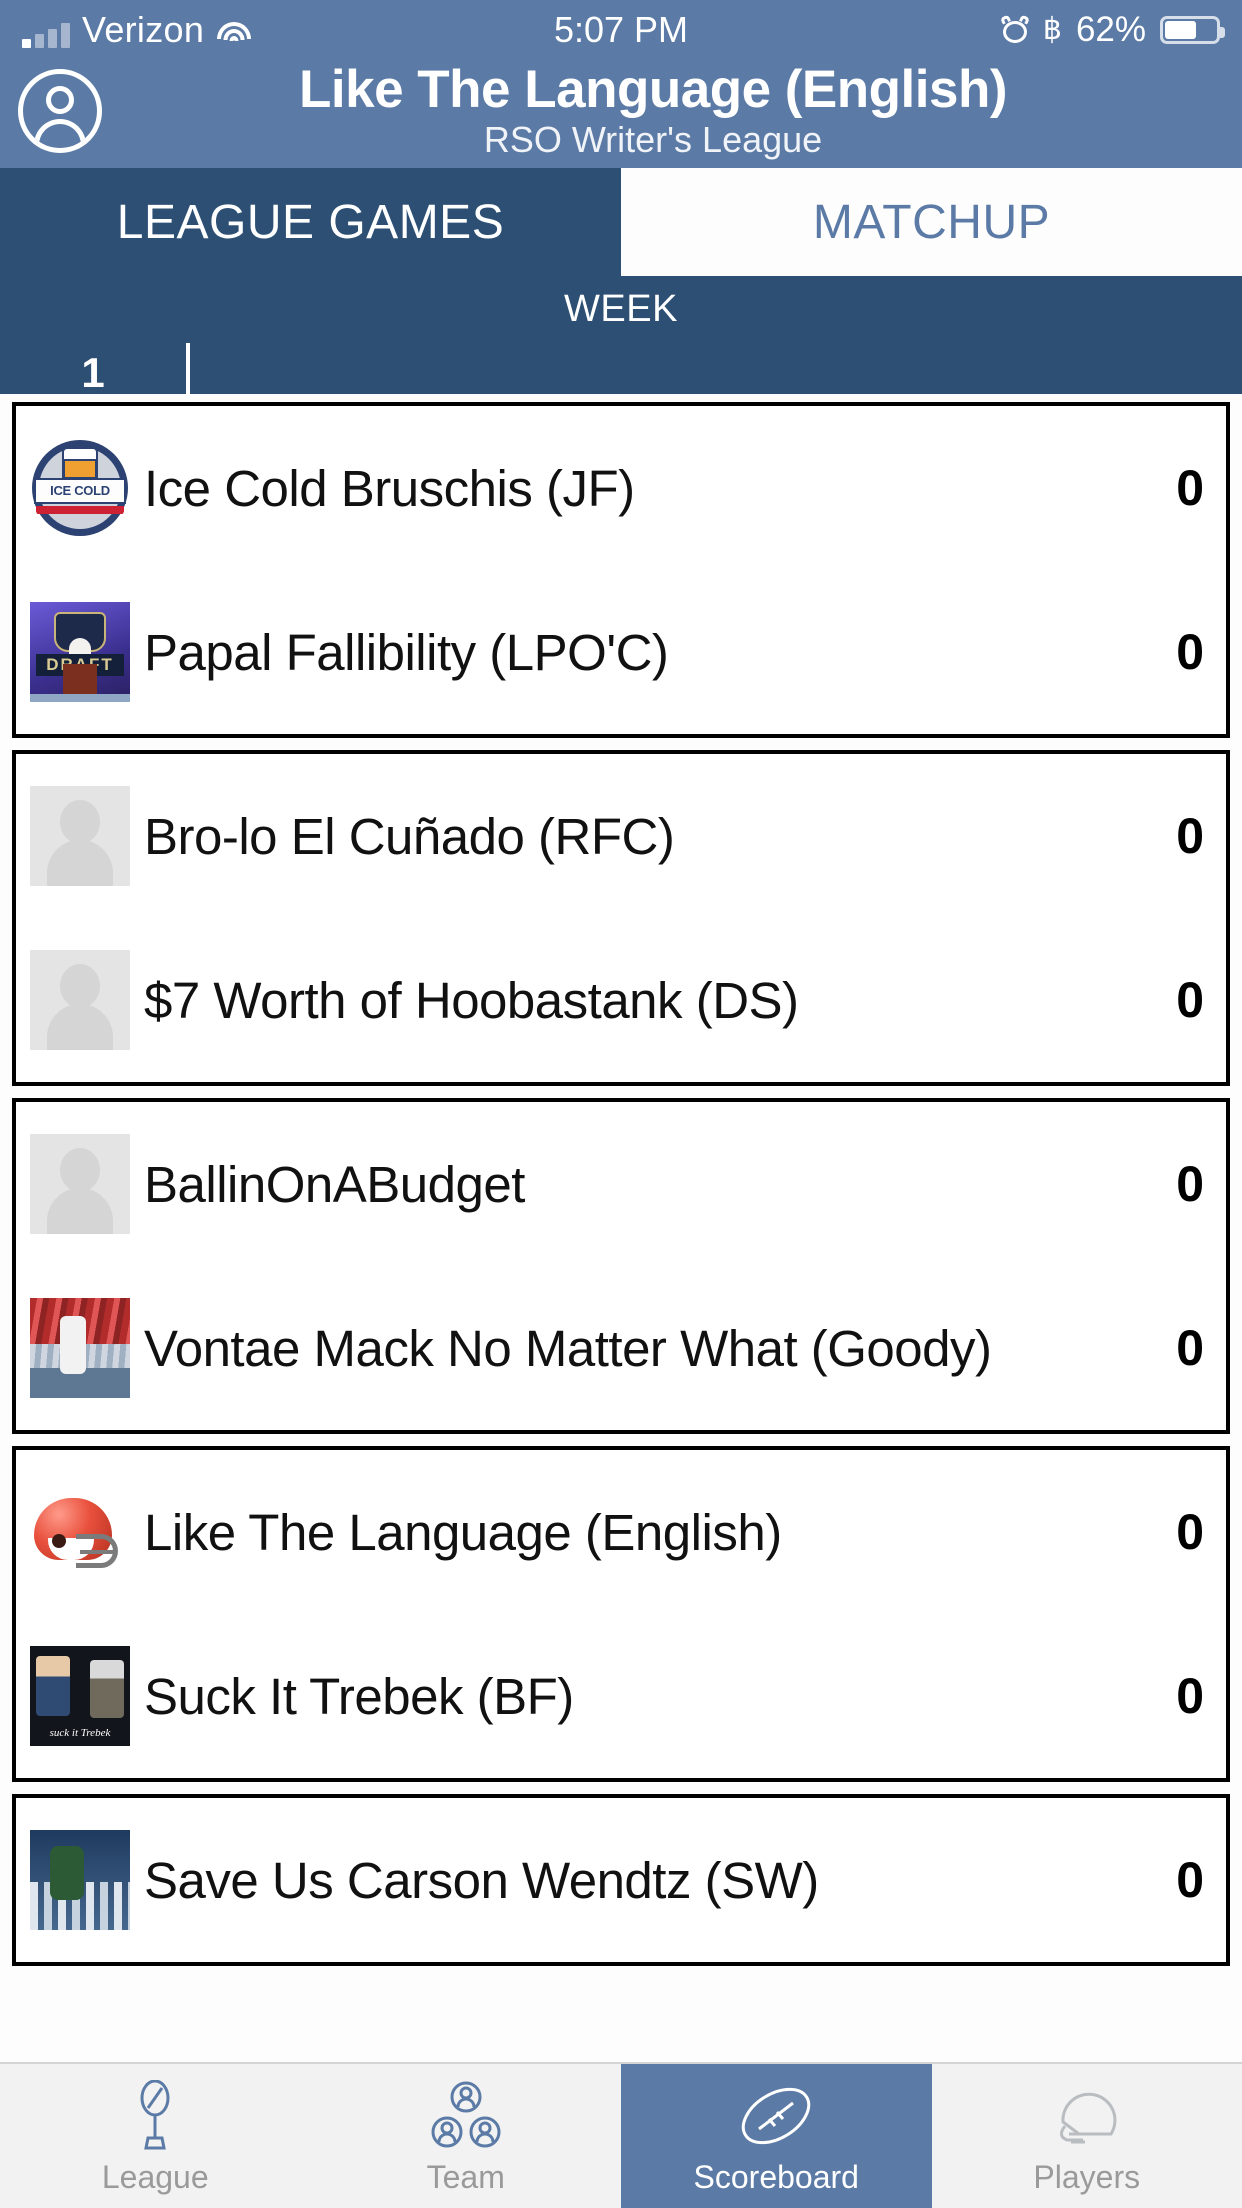 This screenshot has height=2208, width=1242. Describe the element at coordinates (80, 1532) in the screenshot. I see `red-football-helmet-logo` at that location.